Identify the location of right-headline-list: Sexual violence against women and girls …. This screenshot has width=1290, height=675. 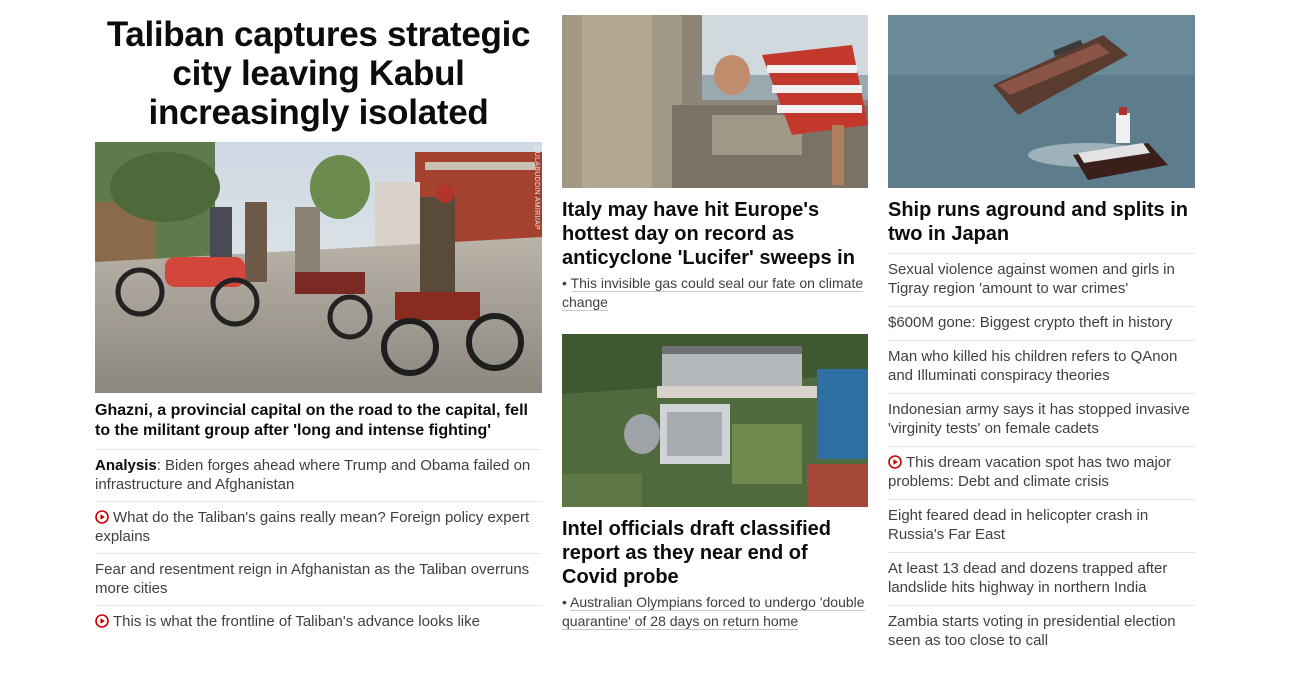
(1041, 455).